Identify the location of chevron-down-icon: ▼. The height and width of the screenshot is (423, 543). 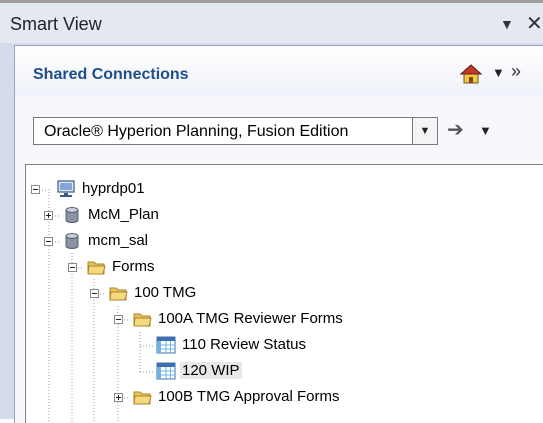
(424, 131).